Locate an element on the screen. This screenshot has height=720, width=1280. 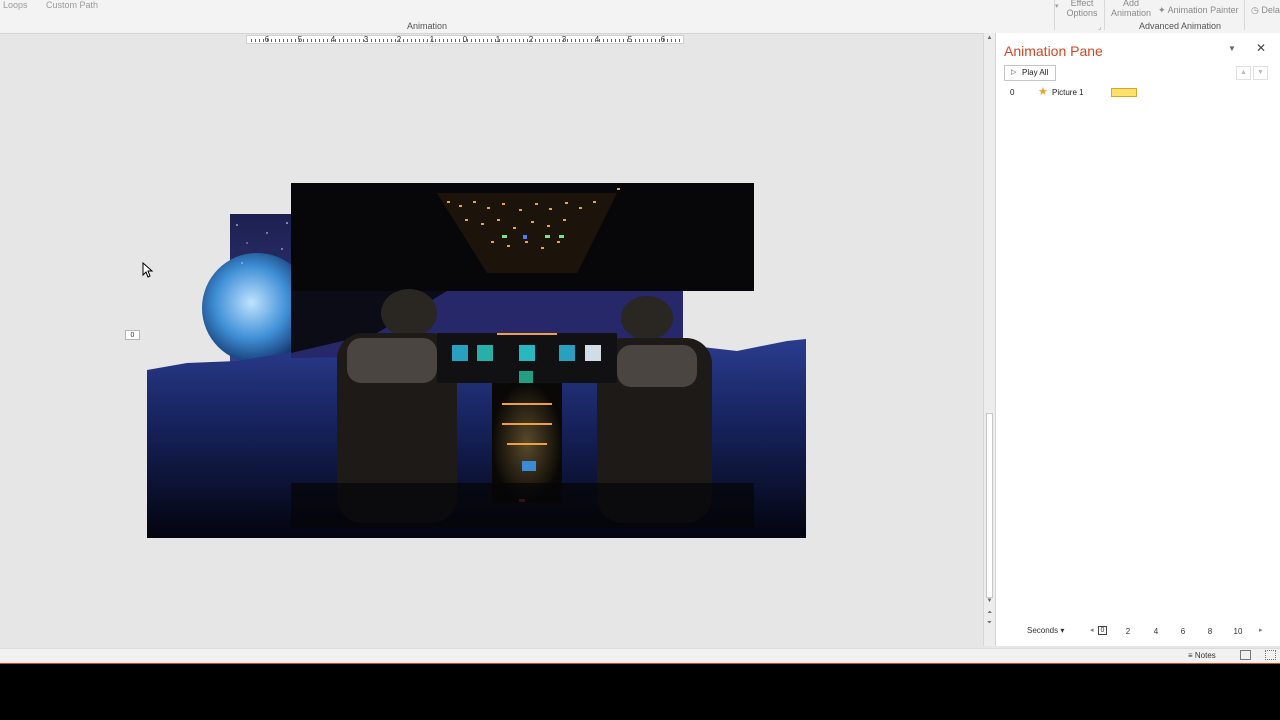
star-effect-icon: ★ is located at coordinates (1043, 92).